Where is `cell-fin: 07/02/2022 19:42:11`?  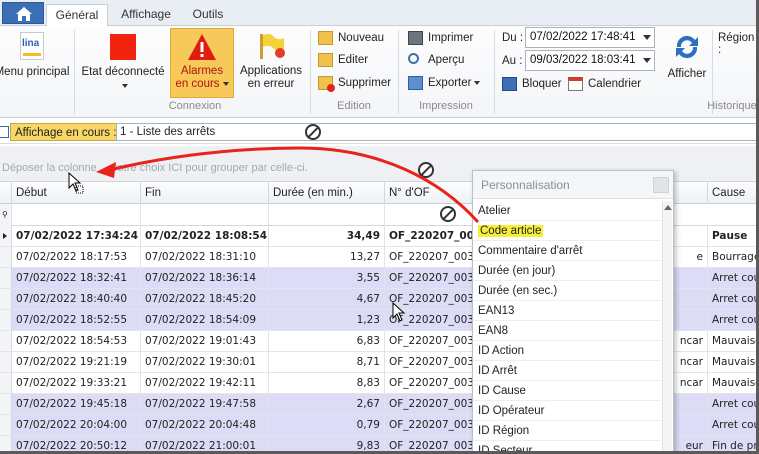
cell-fin: 07/02/2022 19:42:11 is located at coordinates (205, 383).